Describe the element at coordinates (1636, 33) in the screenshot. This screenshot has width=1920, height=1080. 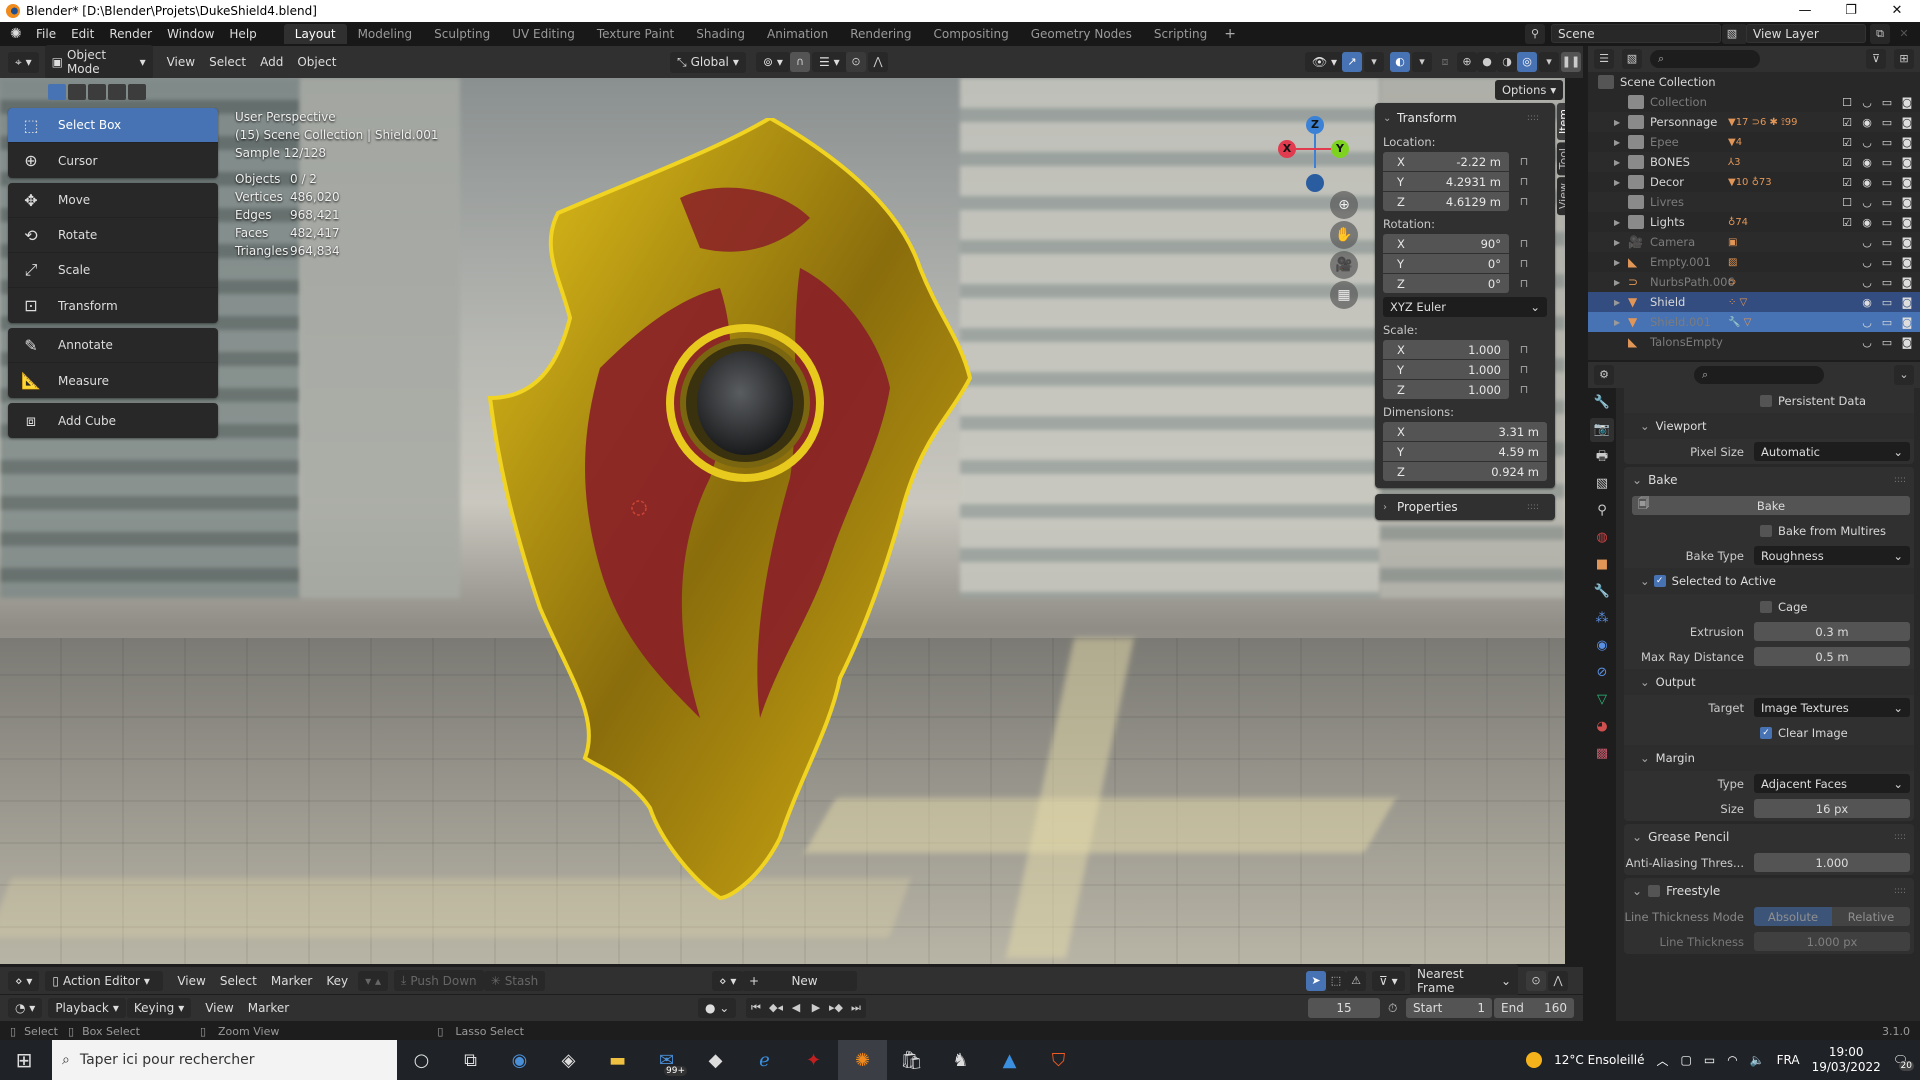
I see `scene-selector: Scene` at that location.